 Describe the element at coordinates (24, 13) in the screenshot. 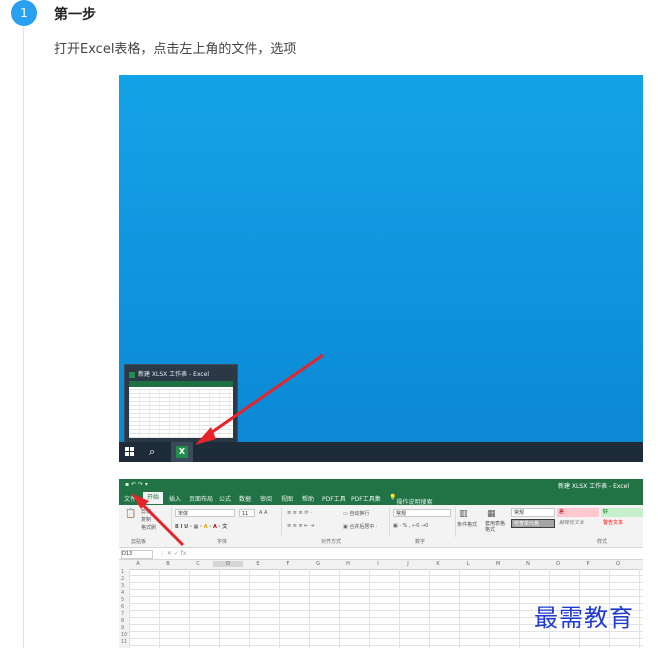

I see `step-number-badge: 1` at that location.